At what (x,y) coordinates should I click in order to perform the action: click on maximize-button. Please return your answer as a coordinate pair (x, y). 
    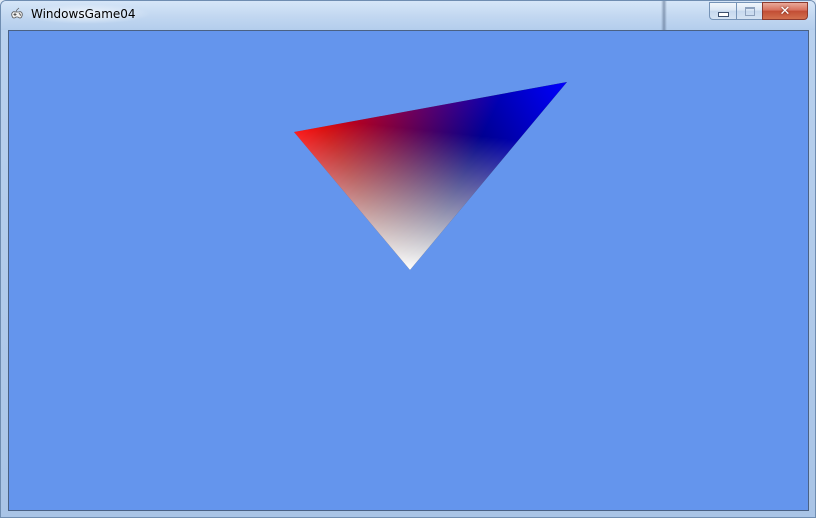
    Looking at the image, I should click on (749, 11).